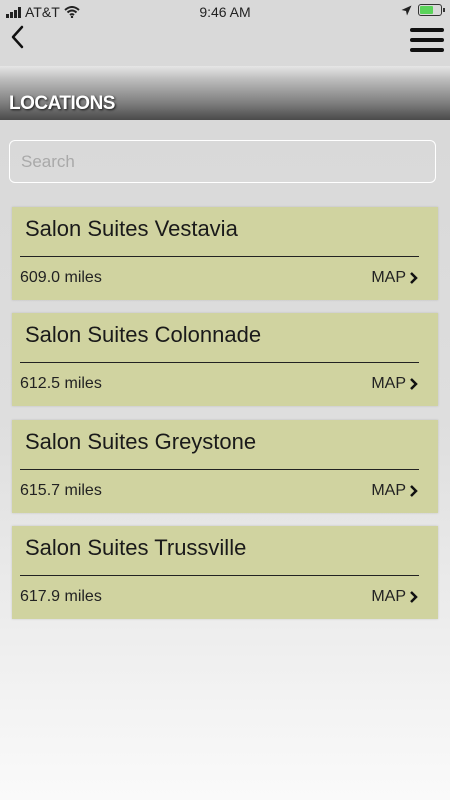 The width and height of the screenshot is (450, 800). What do you see at coordinates (61, 383) in the screenshot?
I see `location-distance: 612.5 miles` at bounding box center [61, 383].